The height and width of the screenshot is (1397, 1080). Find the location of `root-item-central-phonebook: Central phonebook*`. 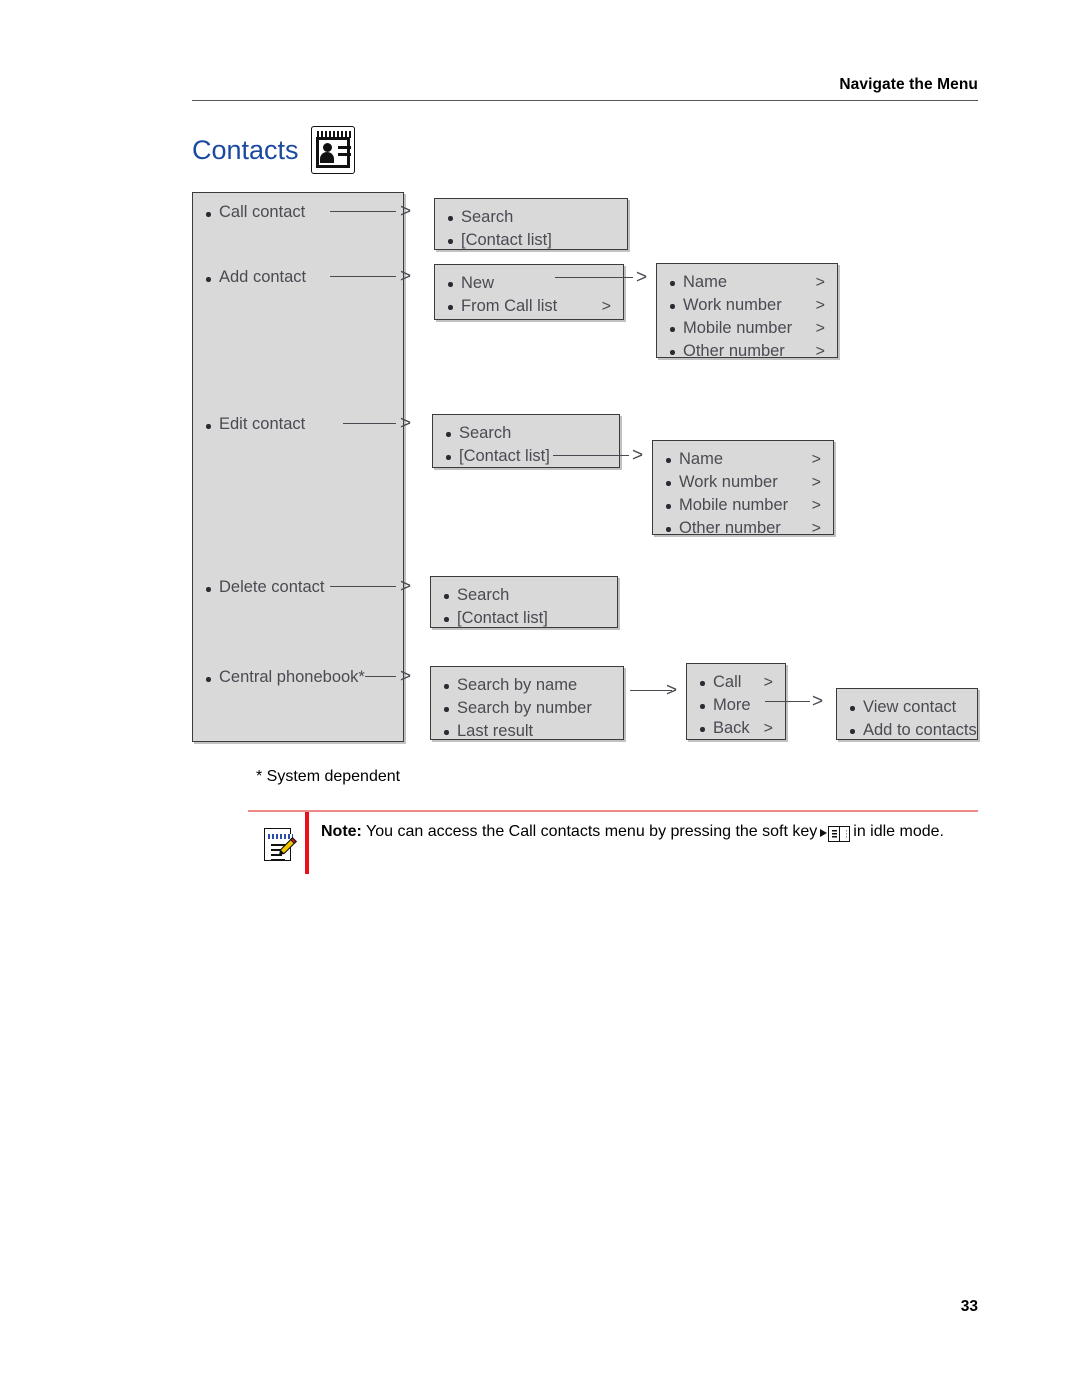

root-item-central-phonebook: Central phonebook* is located at coordinates (284, 677).